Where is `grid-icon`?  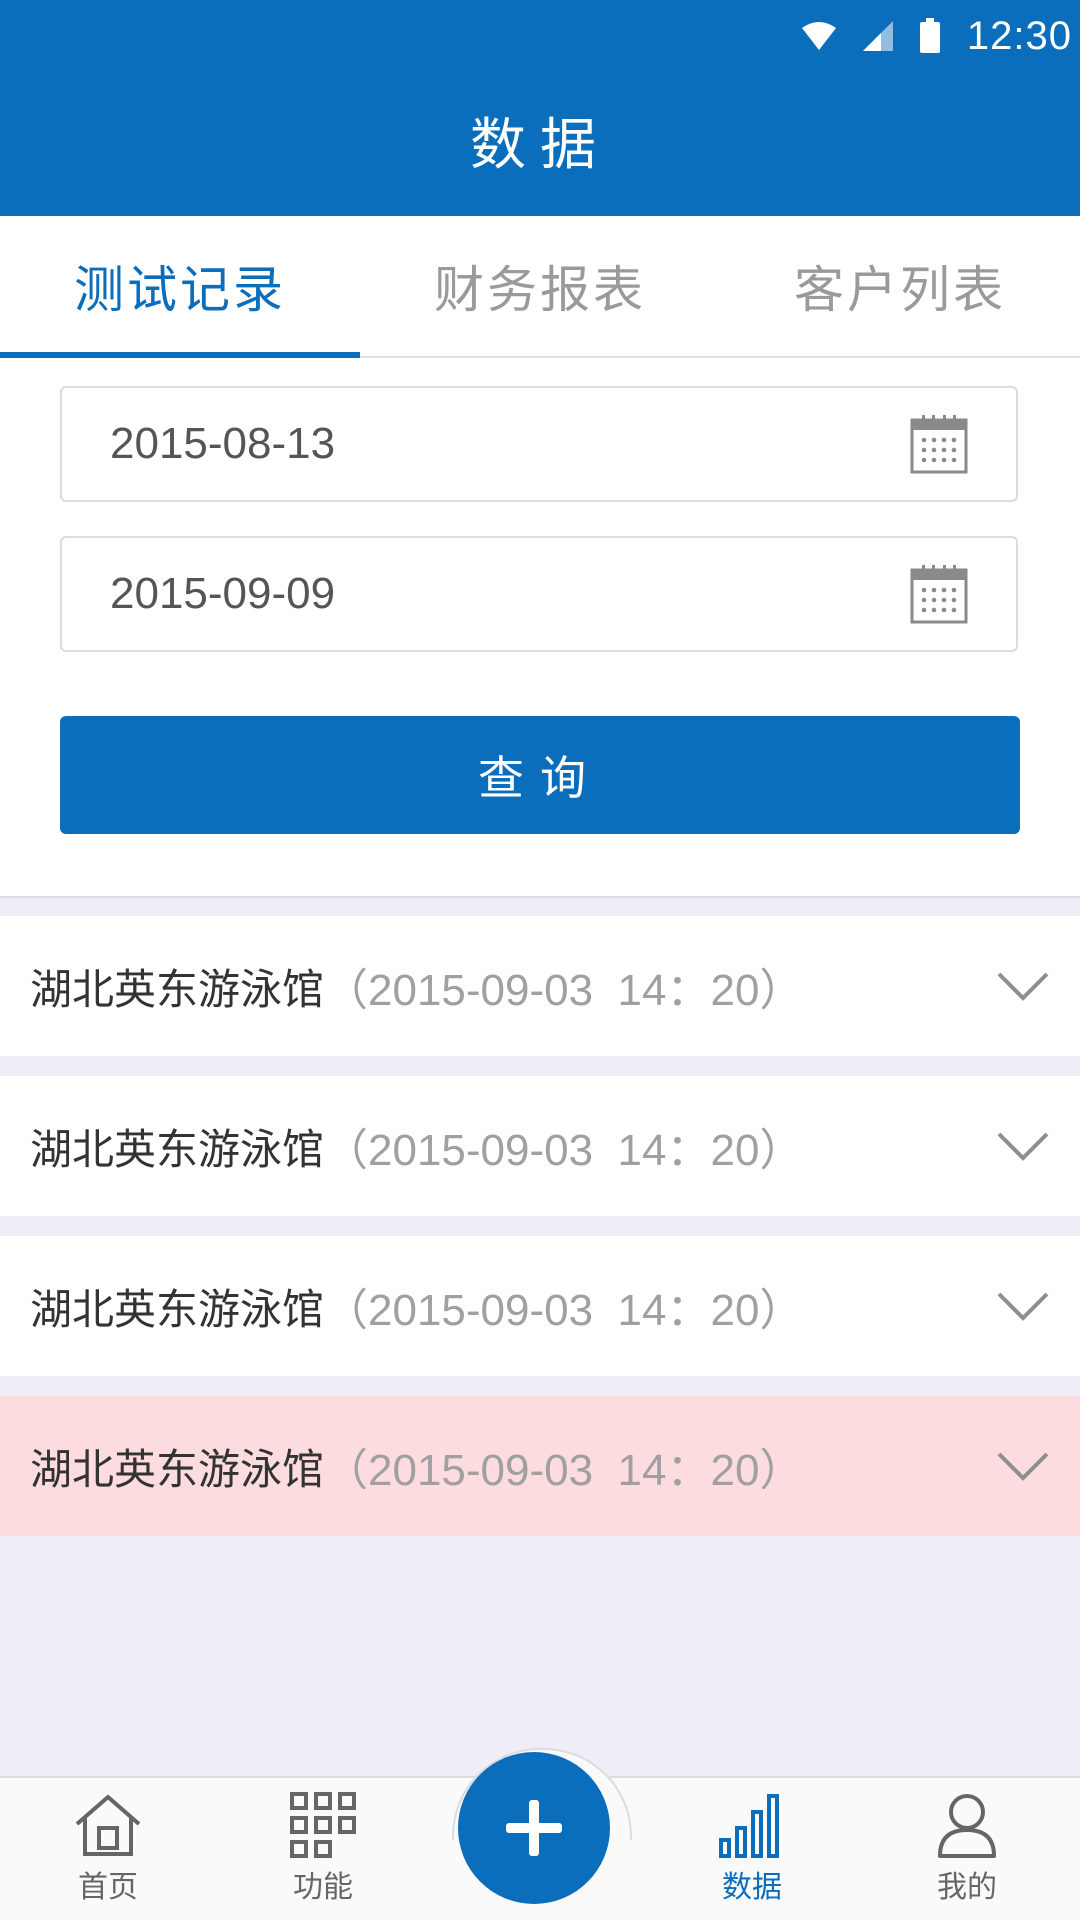 grid-icon is located at coordinates (323, 1825).